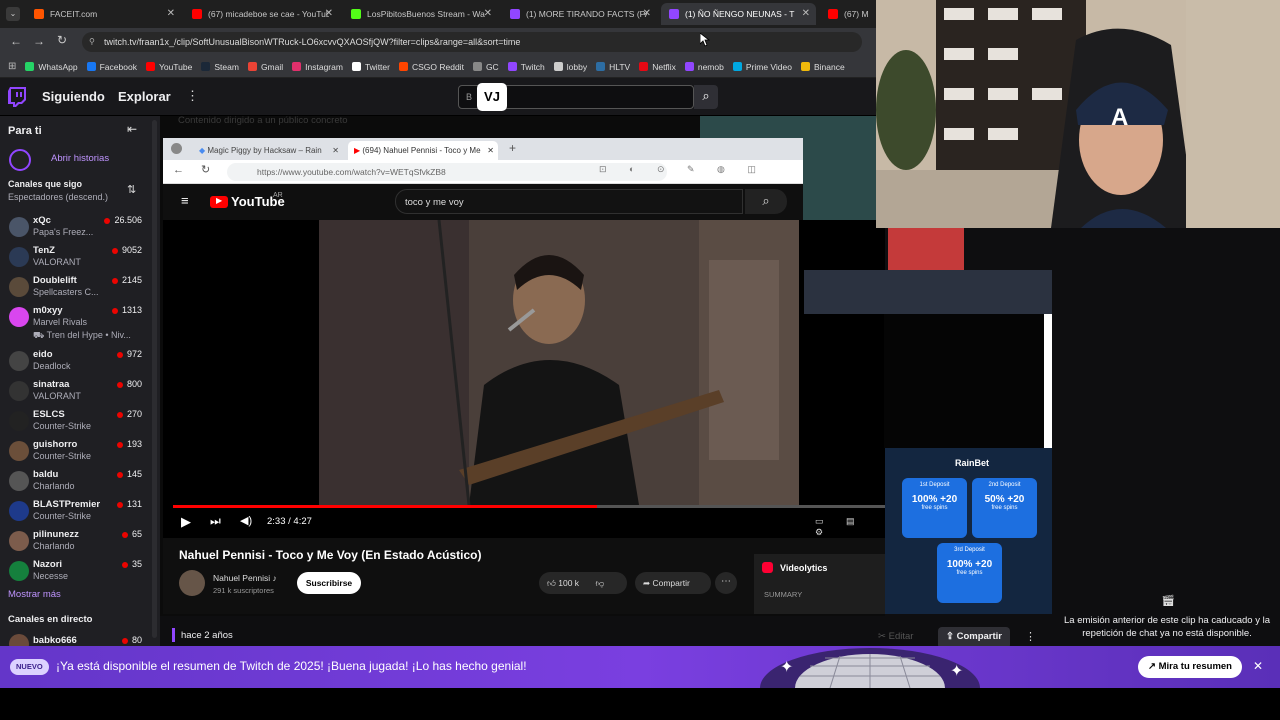  What do you see at coordinates (526, 67) in the screenshot?
I see `bookmark-item: Twitch` at bounding box center [526, 67].